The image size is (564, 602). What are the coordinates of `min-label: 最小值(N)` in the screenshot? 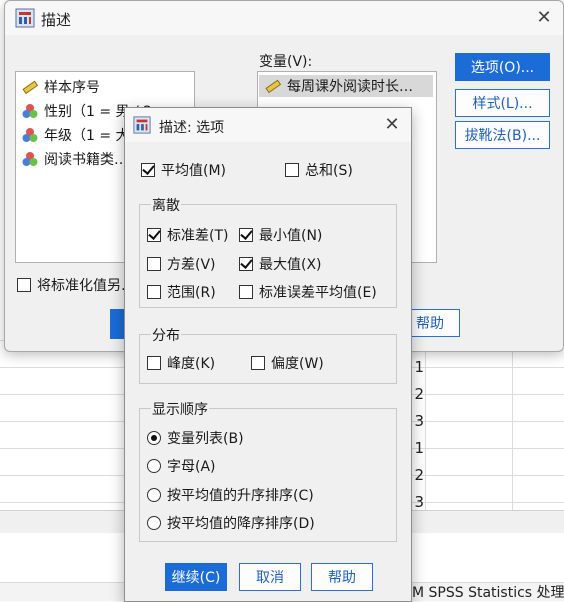 It's located at (291, 236).